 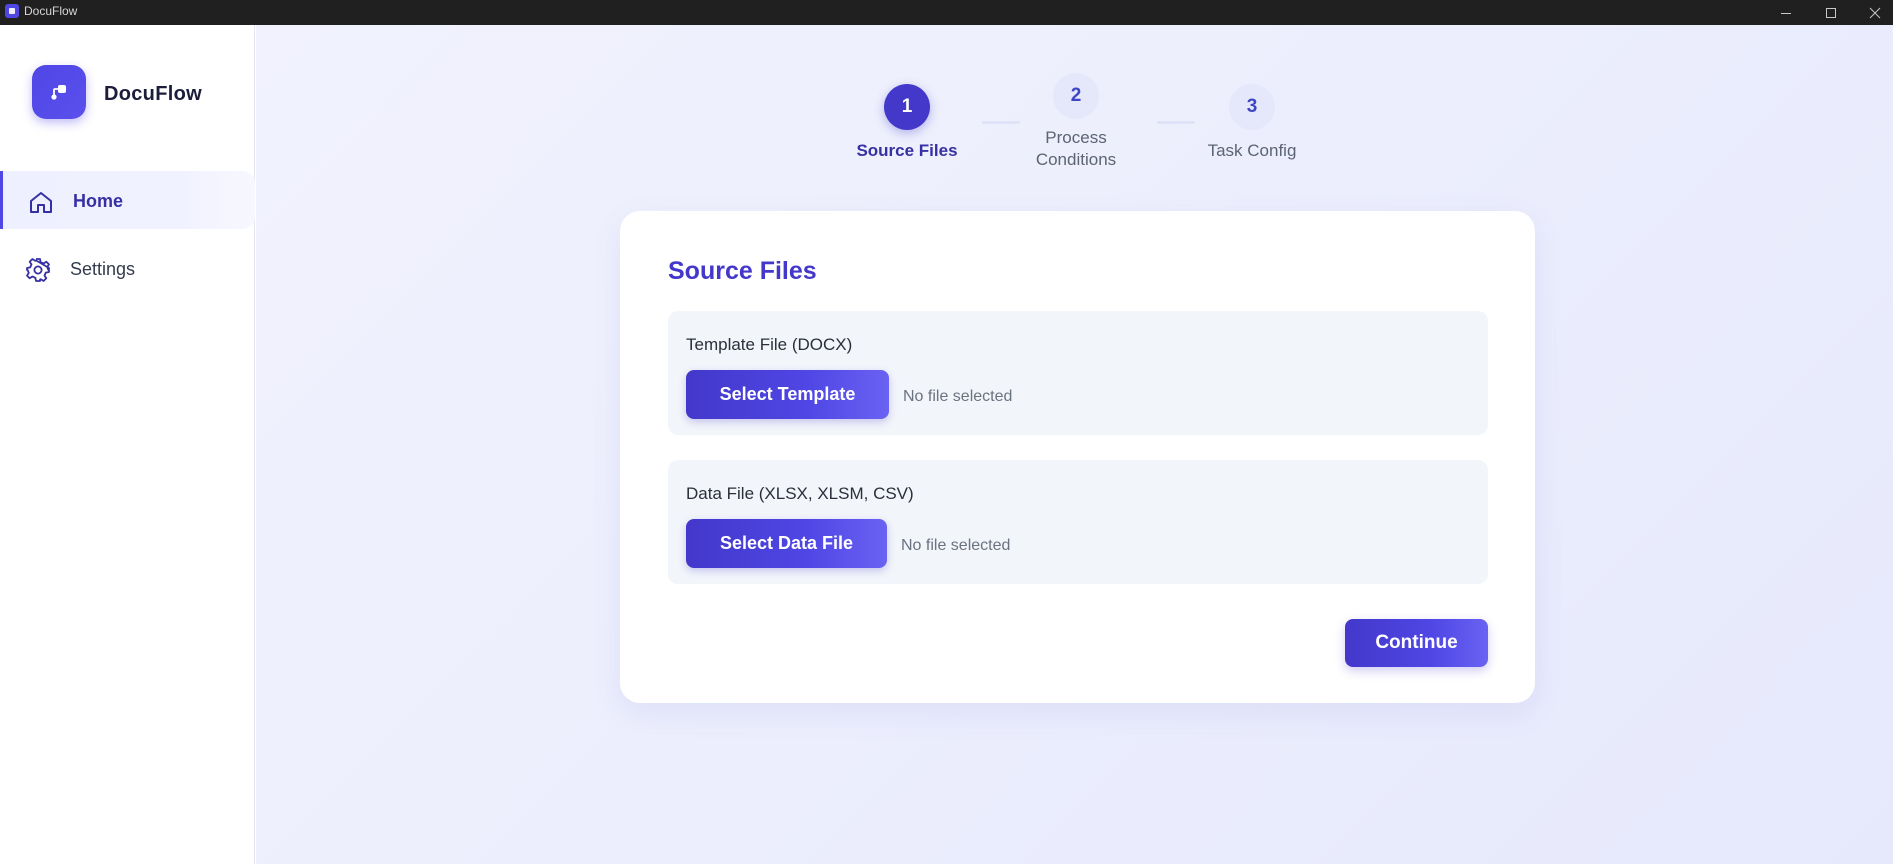 I want to click on maximize-button, so click(x=1831, y=12).